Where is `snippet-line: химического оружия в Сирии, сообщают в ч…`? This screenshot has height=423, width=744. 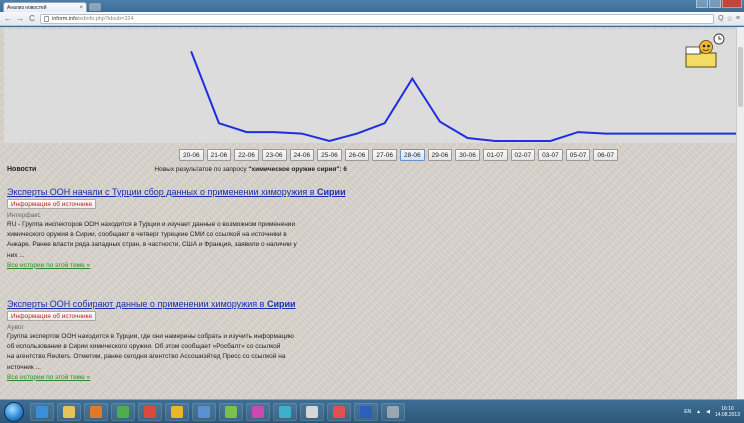 snippet-line: химического оружия в Сирии, сообщают в ч… is located at coordinates (147, 235).